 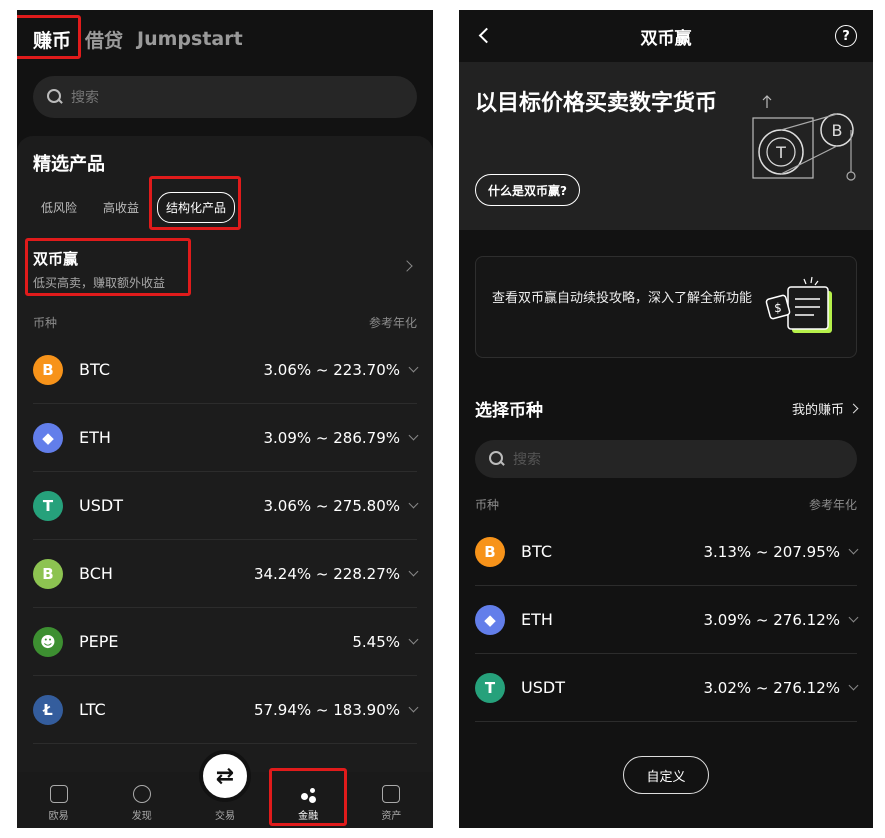 I want to click on coin-apr: 3.09% ~ 286.79%, so click(x=332, y=437).